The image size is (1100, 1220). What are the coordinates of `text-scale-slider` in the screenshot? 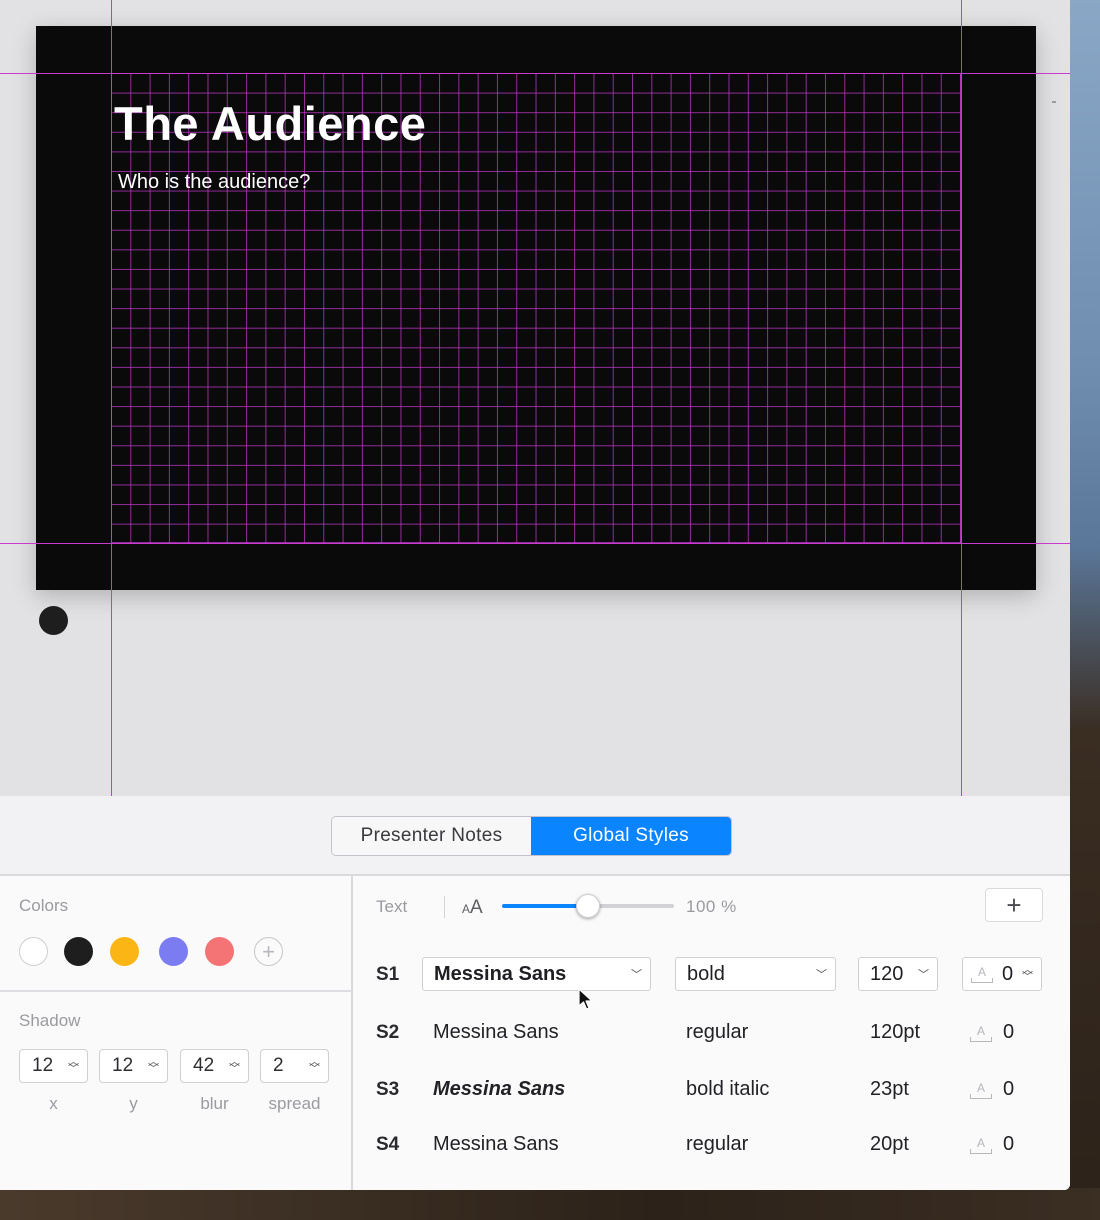 It's located at (588, 906).